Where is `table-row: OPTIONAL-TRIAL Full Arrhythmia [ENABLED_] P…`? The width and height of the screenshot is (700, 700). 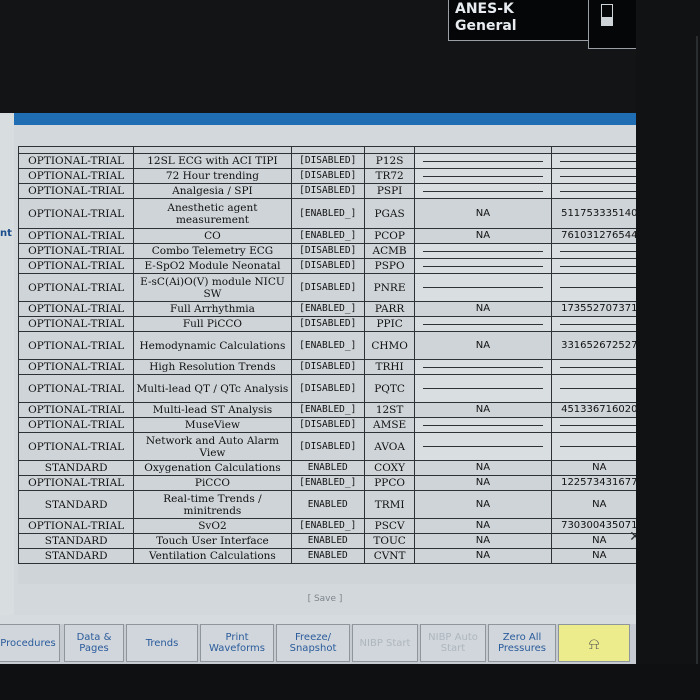
table-row: OPTIONAL-TRIAL Full Arrhythmia [ENABLED_] P… is located at coordinates (333, 309).